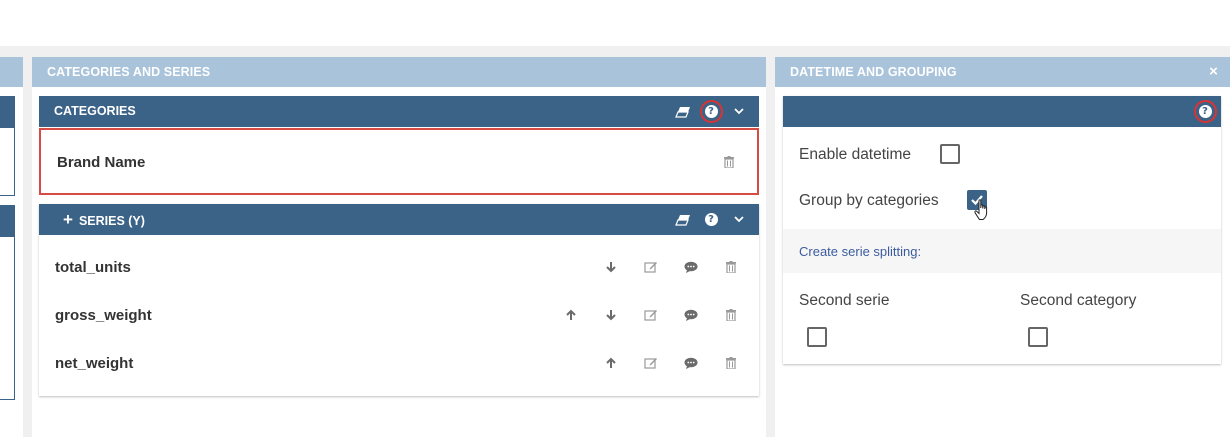 The height and width of the screenshot is (437, 1230). What do you see at coordinates (1002, 251) in the screenshot?
I see `split-section-band: Create serie splitting:` at bounding box center [1002, 251].